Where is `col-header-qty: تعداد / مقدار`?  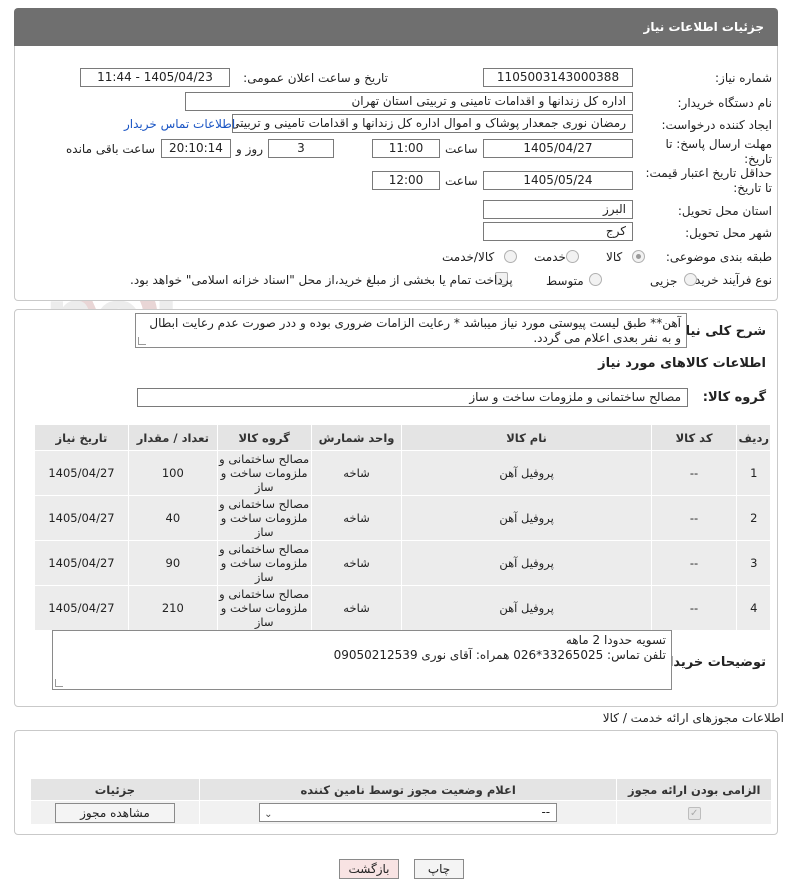
col-header-qty: تعداد / مقدار is located at coordinates (172, 437).